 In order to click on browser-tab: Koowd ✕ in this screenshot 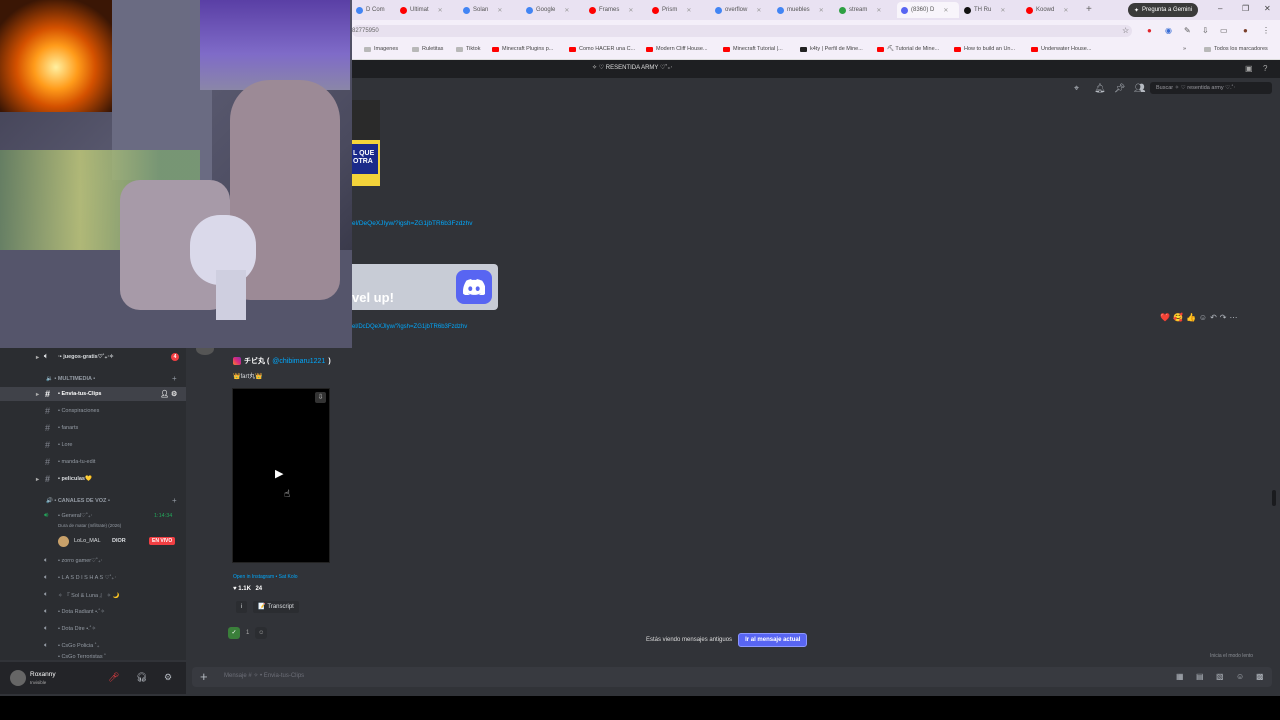, I will do `click(1053, 10)`.